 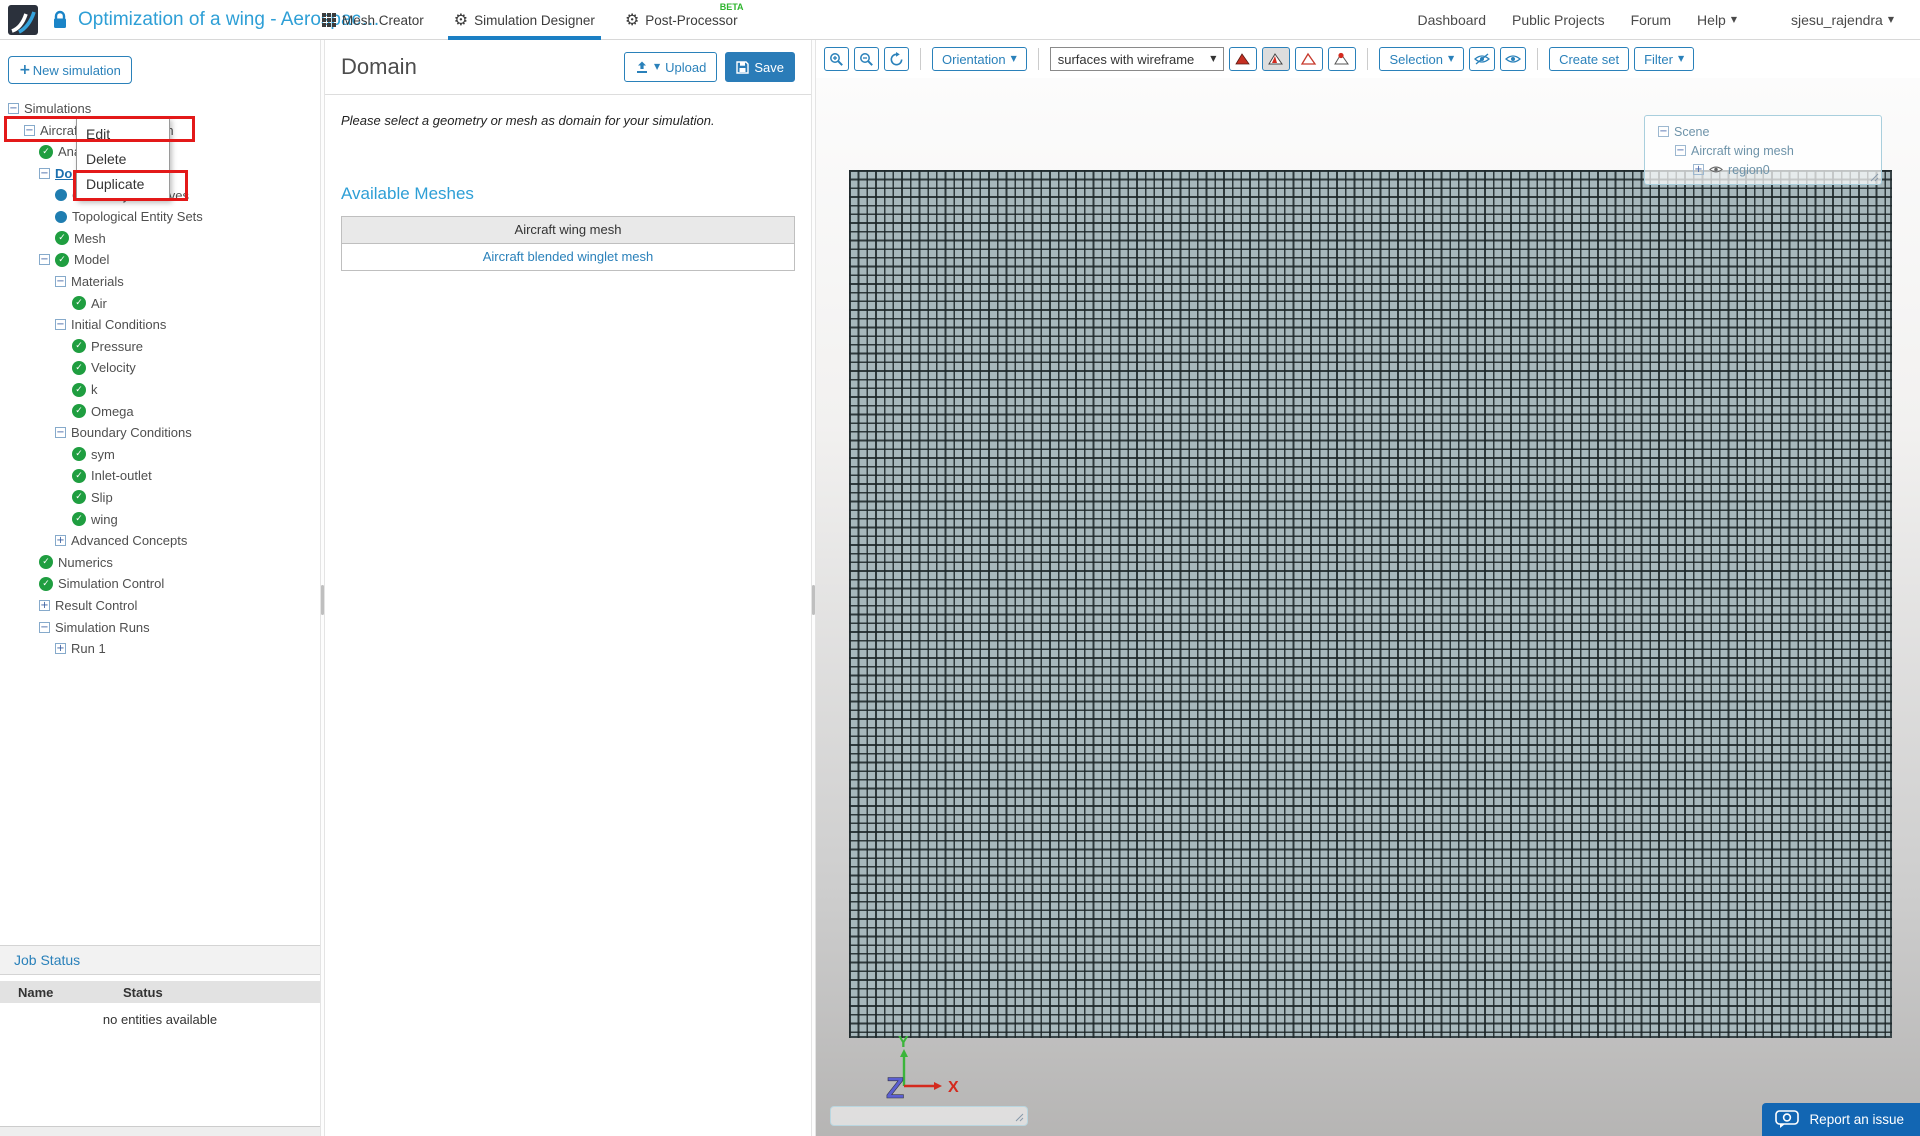 What do you see at coordinates (1763, 150) in the screenshot?
I see `scene-item-aircraft-wing-mesh: − Aircraft wing mesh` at bounding box center [1763, 150].